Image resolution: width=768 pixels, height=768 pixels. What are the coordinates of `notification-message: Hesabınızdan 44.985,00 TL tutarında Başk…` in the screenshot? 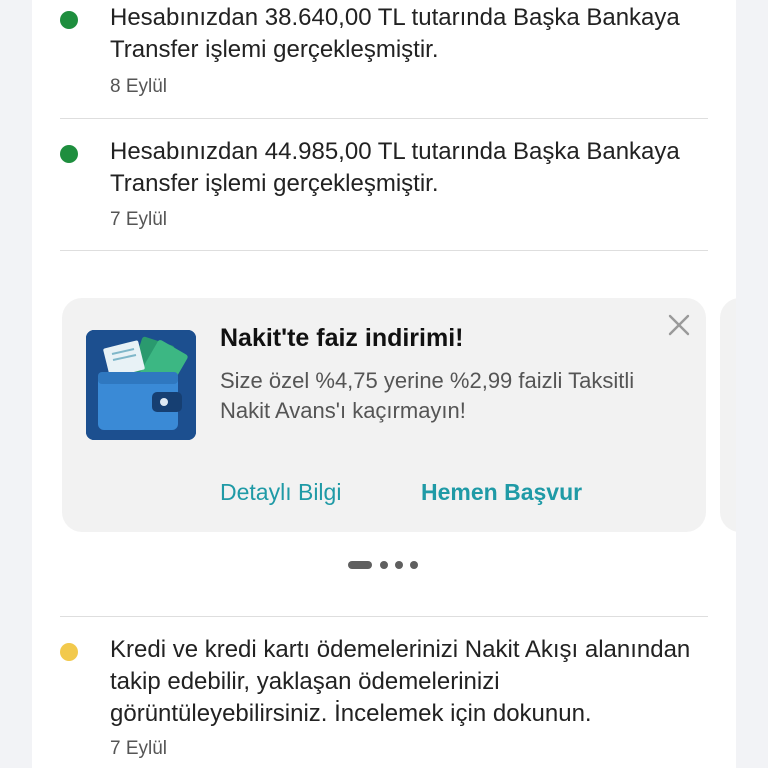 It's located at (395, 167).